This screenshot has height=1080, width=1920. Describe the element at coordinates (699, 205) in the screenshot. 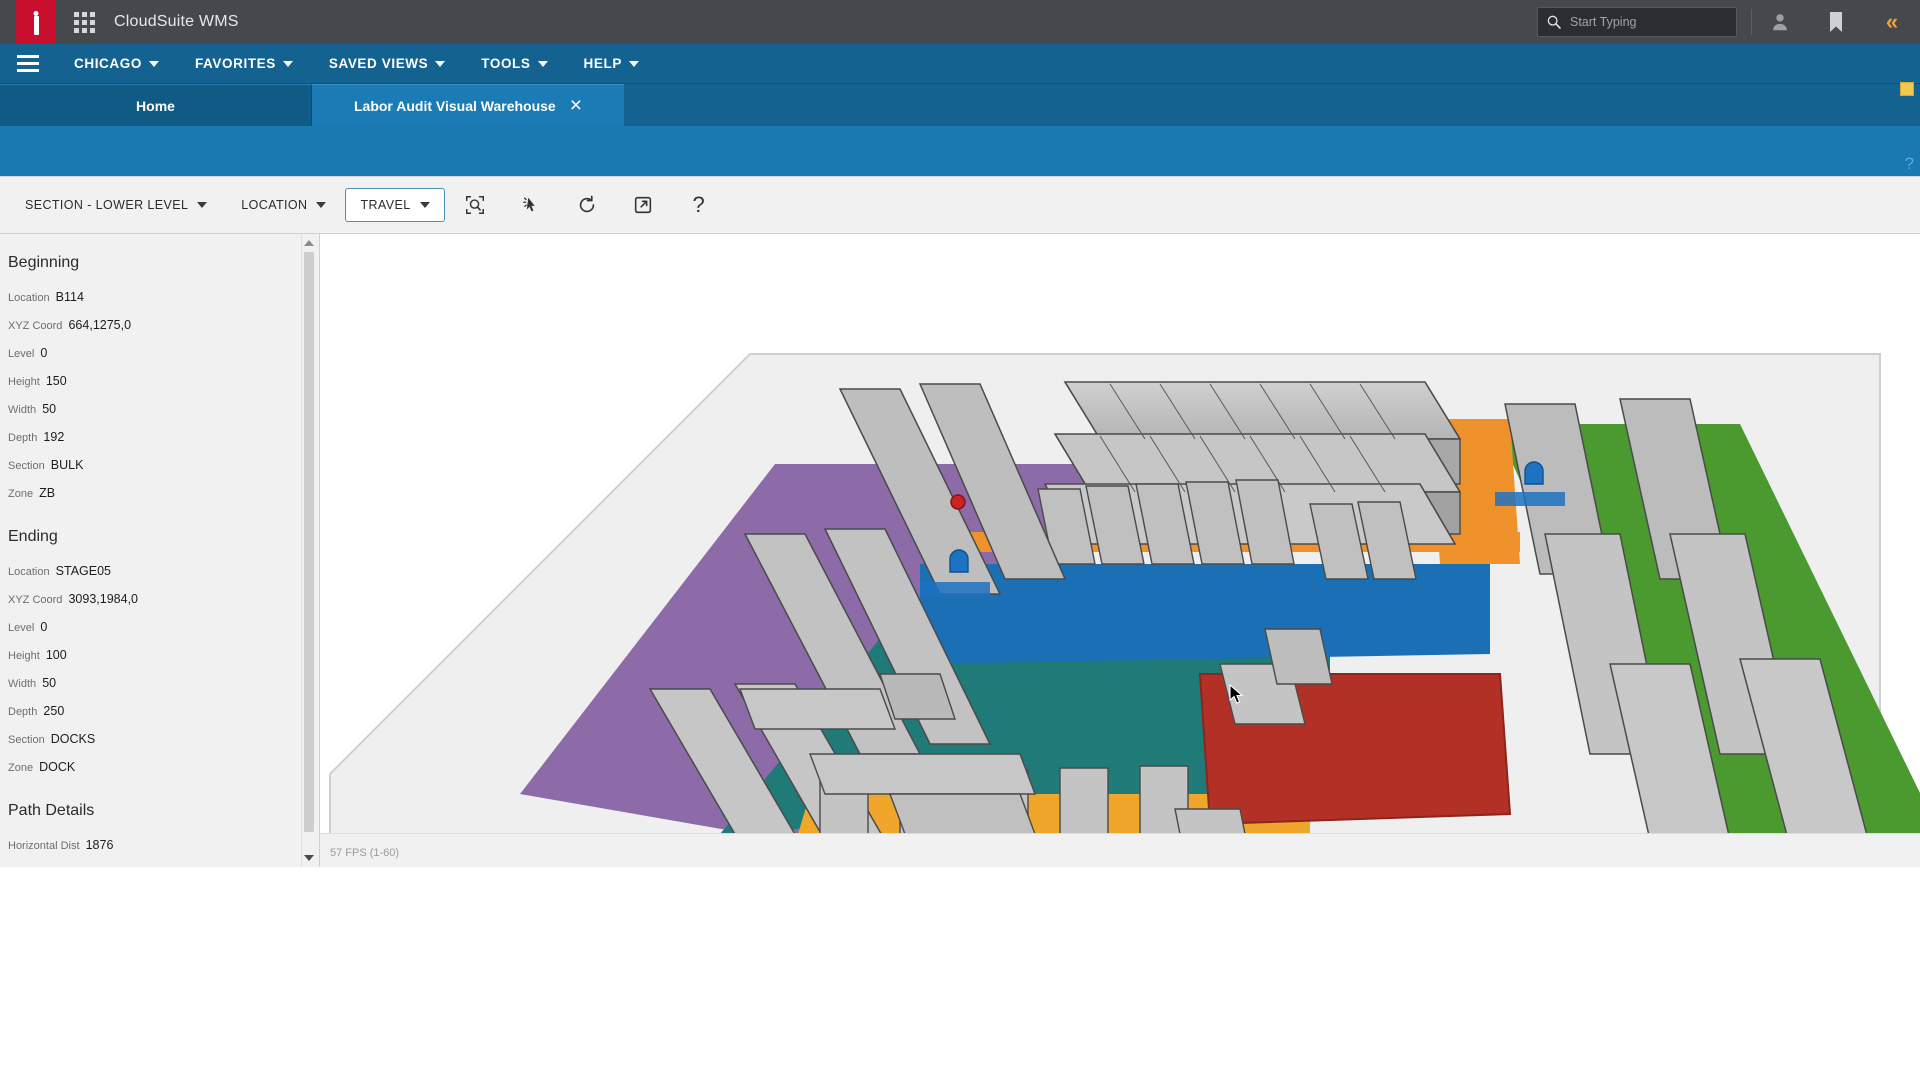

I see `help-button: ?` at that location.